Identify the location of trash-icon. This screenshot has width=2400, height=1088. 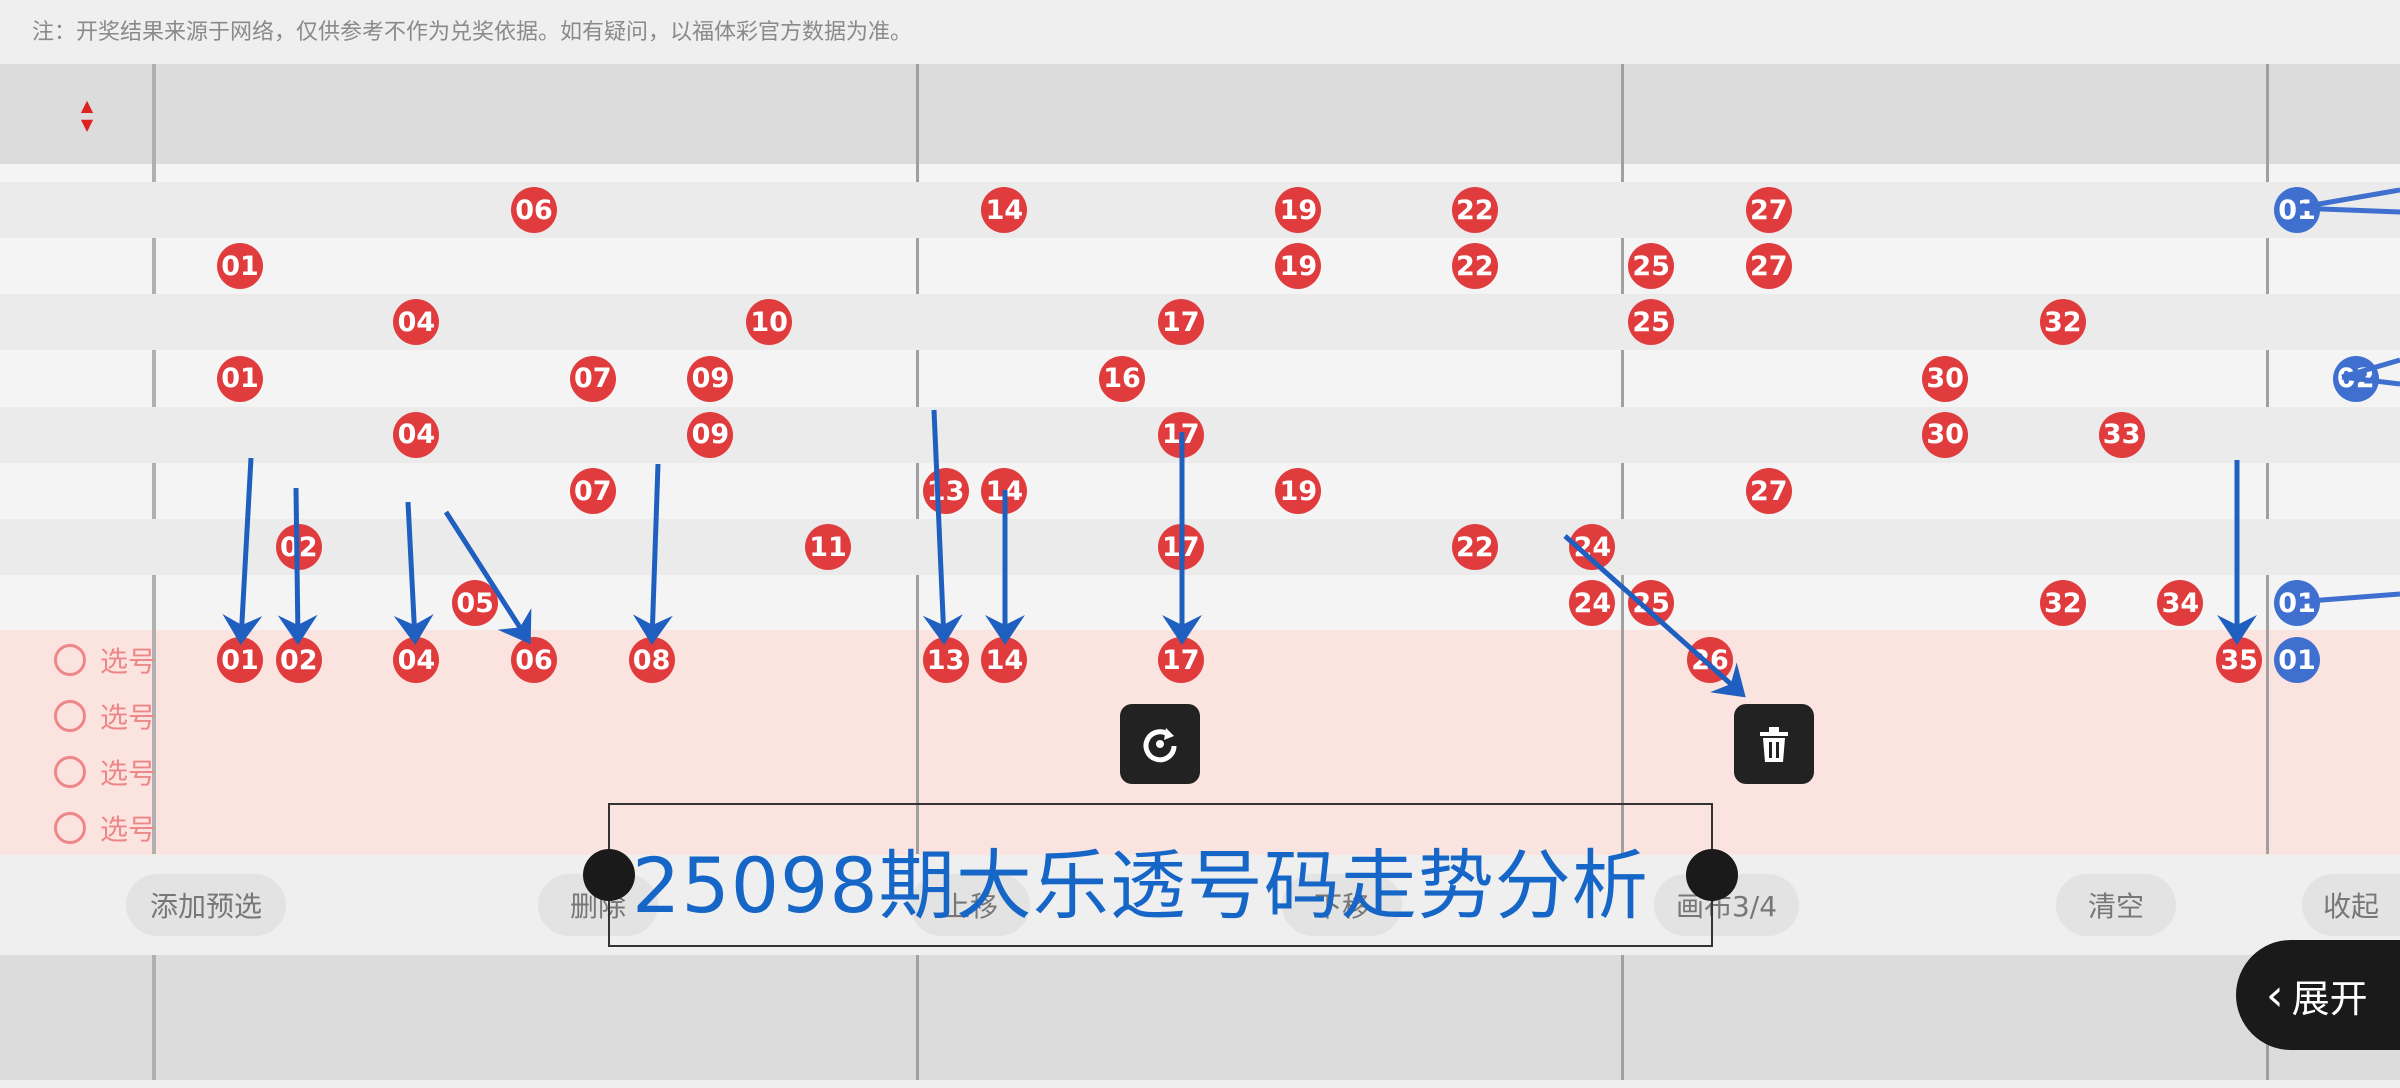
(1774, 744).